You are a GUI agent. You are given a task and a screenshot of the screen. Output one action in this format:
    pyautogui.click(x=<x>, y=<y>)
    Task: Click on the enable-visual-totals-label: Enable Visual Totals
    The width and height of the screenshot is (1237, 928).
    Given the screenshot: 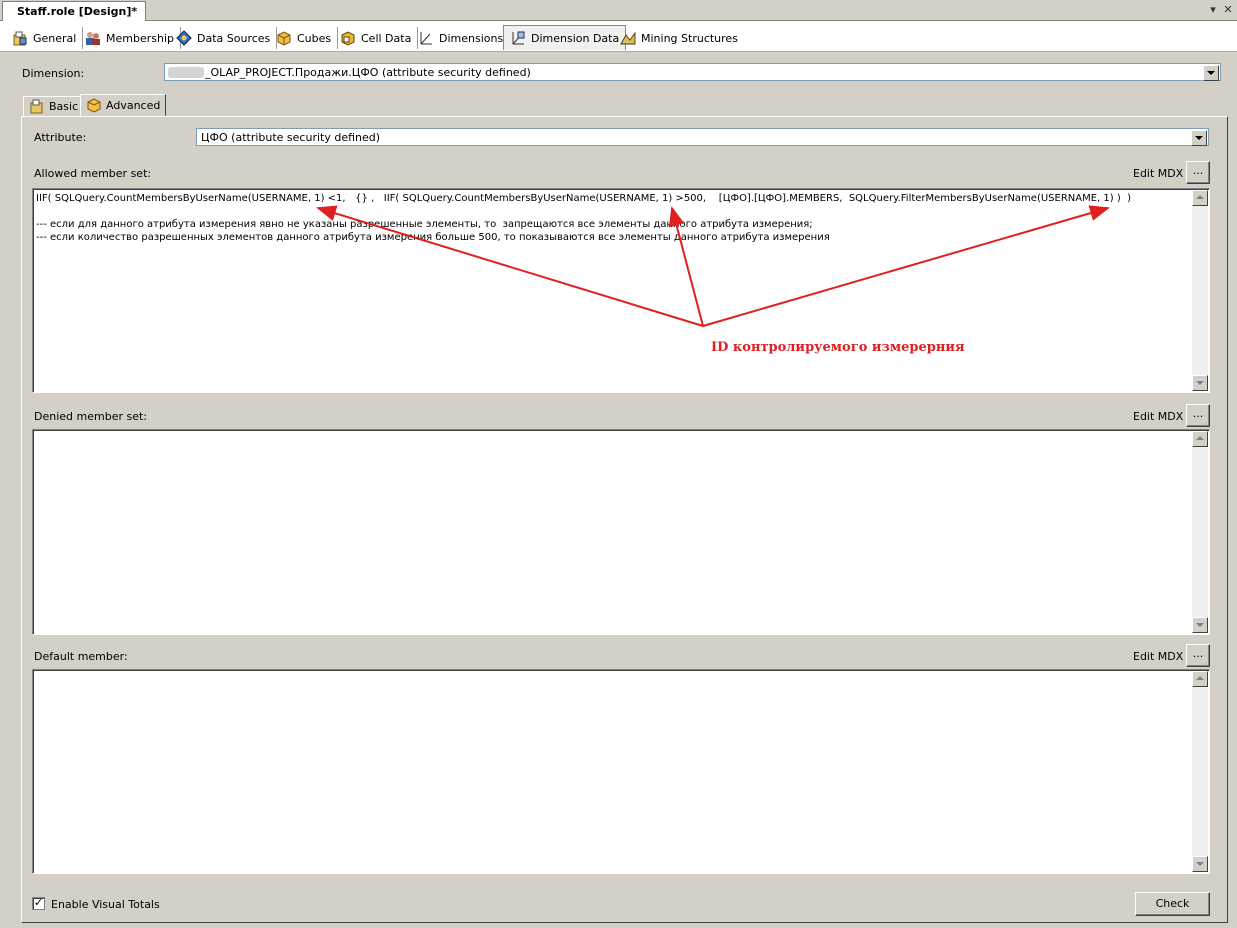 What is the action you would take?
    pyautogui.click(x=105, y=904)
    